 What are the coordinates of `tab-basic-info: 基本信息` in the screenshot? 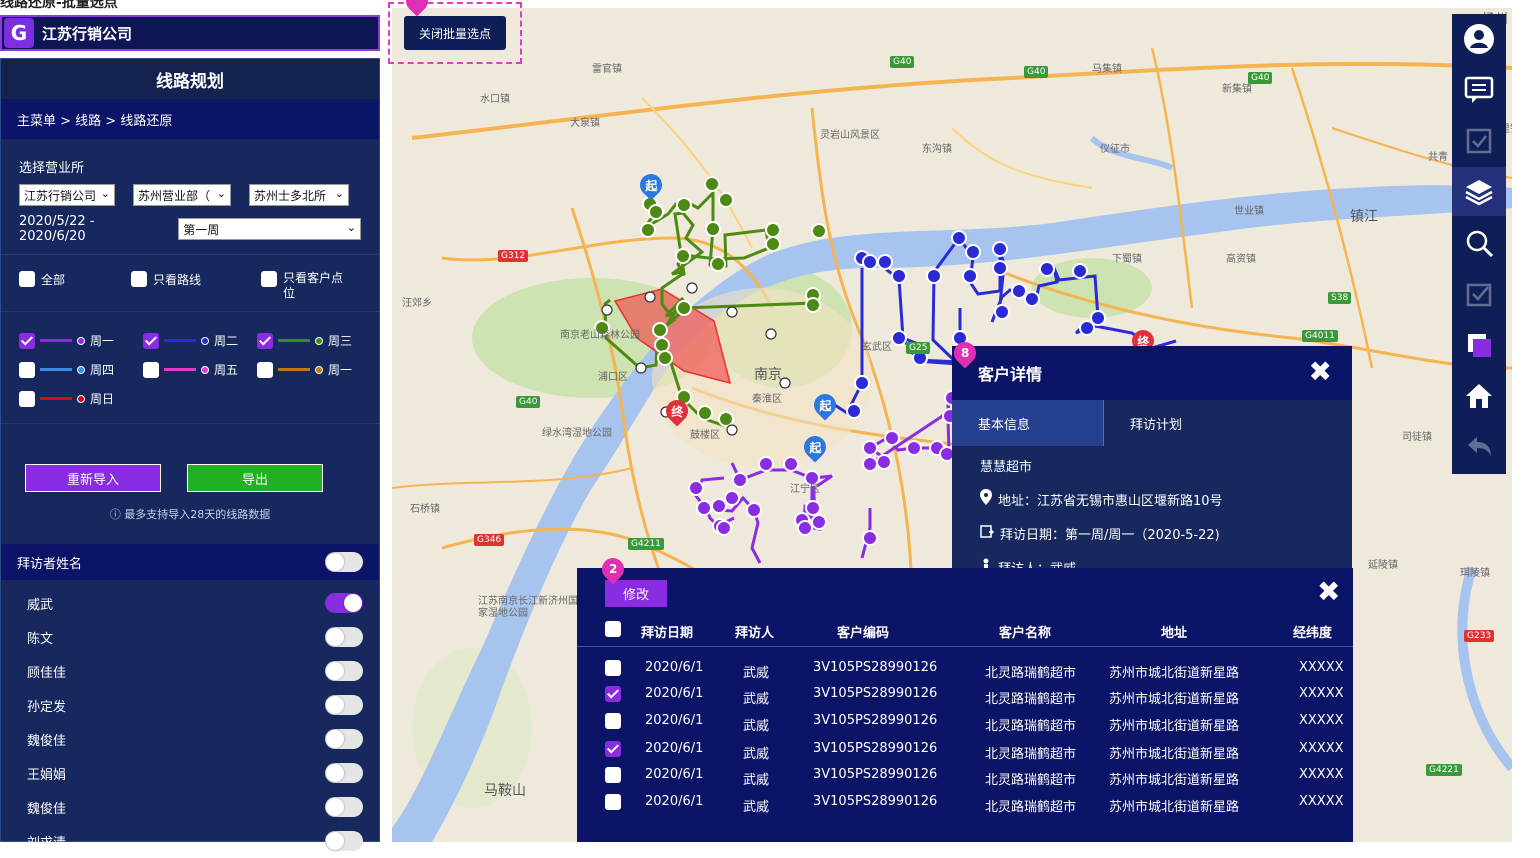 It's located at (1028, 423).